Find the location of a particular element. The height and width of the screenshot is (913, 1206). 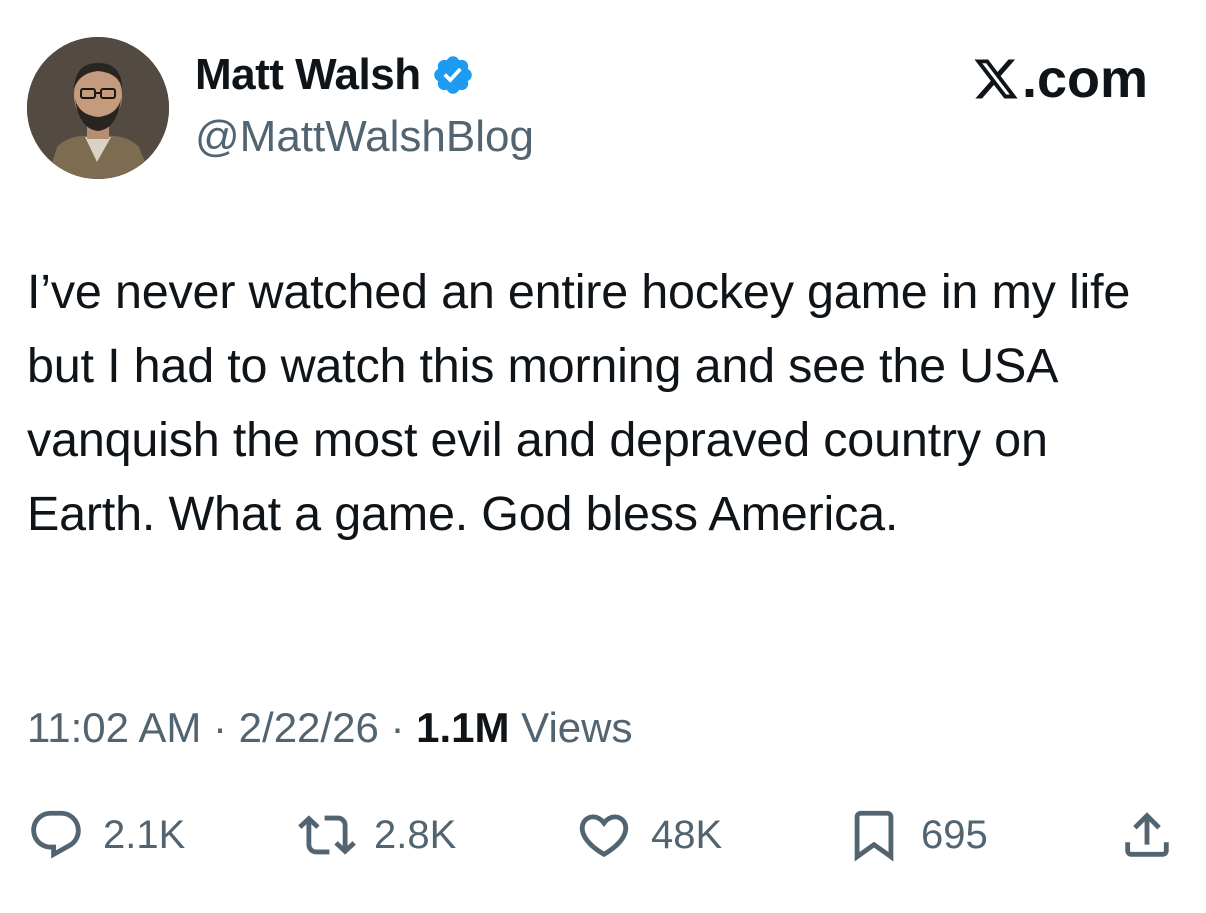

x-logo-icon is located at coordinates (996, 79).